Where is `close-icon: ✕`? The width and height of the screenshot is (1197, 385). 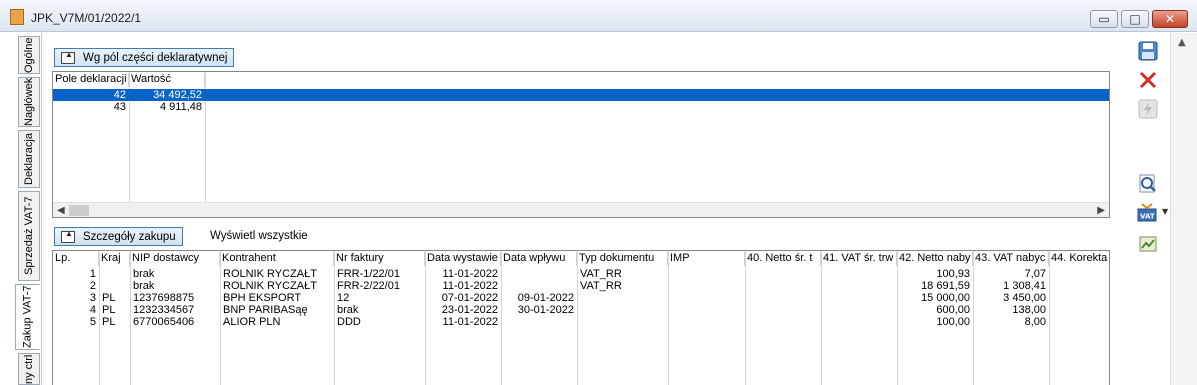
close-icon: ✕ is located at coordinates (1170, 19).